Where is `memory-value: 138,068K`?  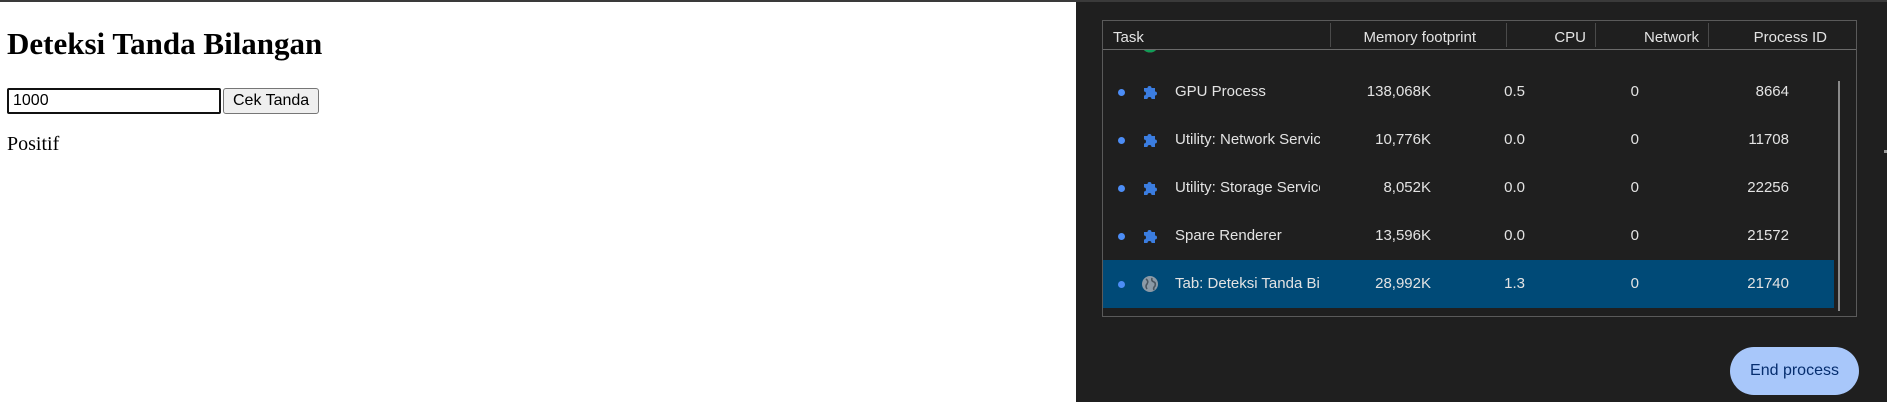
memory-value: 138,068K is located at coordinates (1398, 91).